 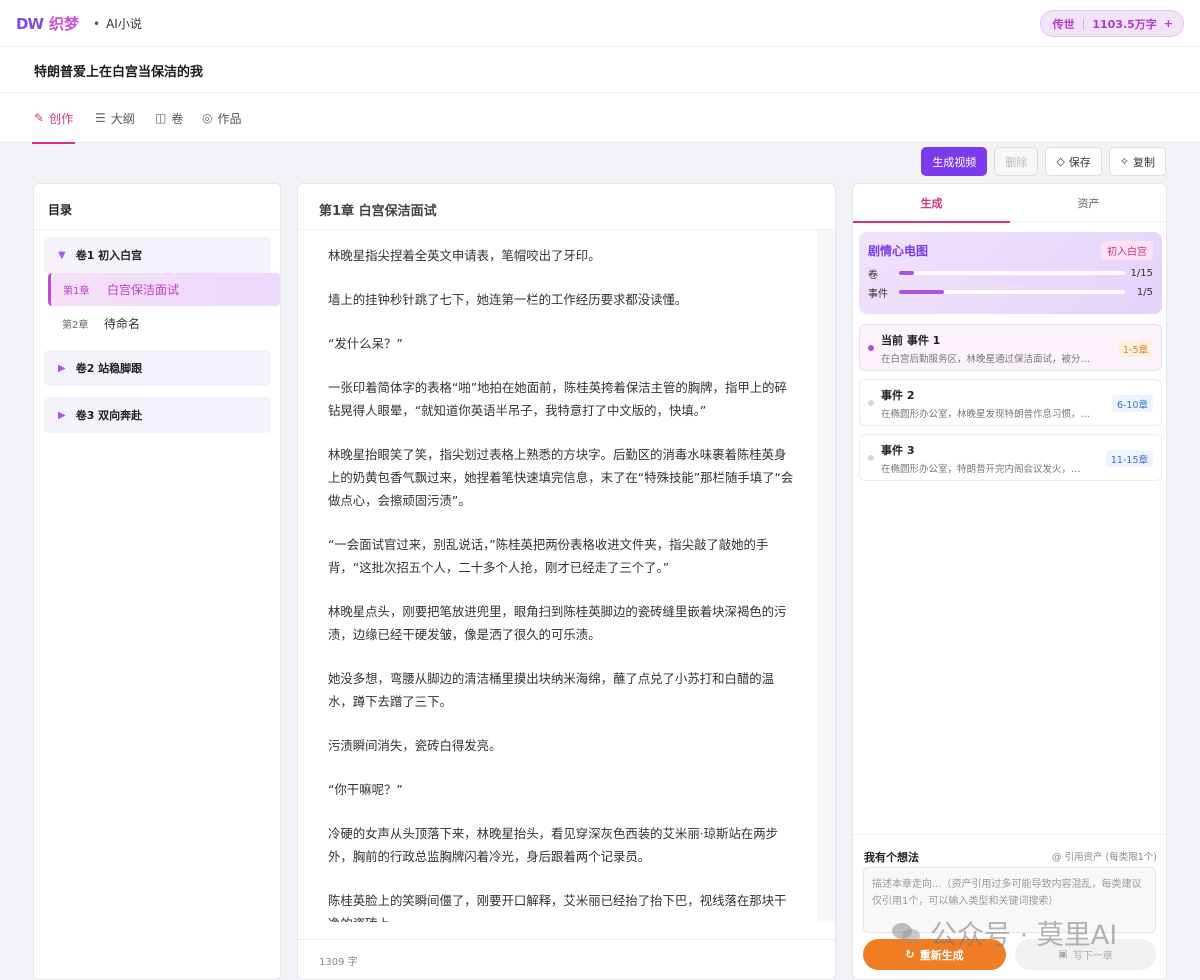 I want to click on tab-outline: ☰ 大纲, so click(x=115, y=118).